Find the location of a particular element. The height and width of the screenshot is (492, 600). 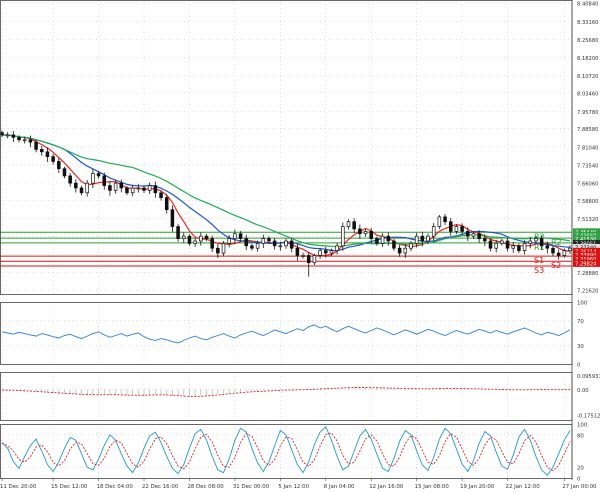

x-axis-tick-label: 12 Jan 16:00 is located at coordinates (386, 487).